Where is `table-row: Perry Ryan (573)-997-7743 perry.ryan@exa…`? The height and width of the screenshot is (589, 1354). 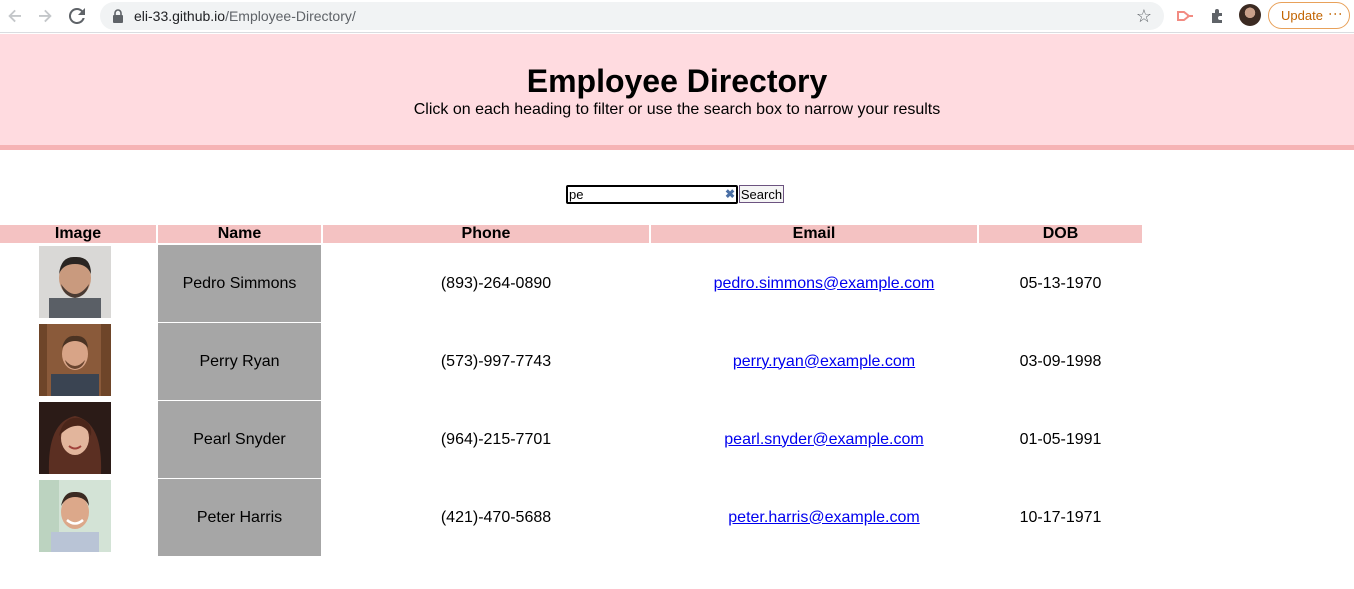
table-row: Perry Ryan (573)-997-7743 perry.ryan@exa… is located at coordinates (571, 362).